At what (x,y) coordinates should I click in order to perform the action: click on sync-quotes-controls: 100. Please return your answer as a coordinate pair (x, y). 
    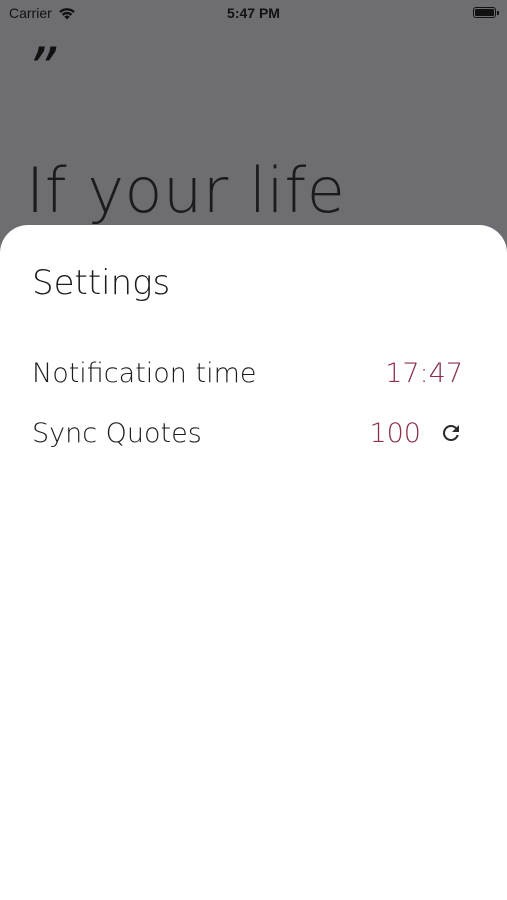
    Looking at the image, I should click on (416, 433).